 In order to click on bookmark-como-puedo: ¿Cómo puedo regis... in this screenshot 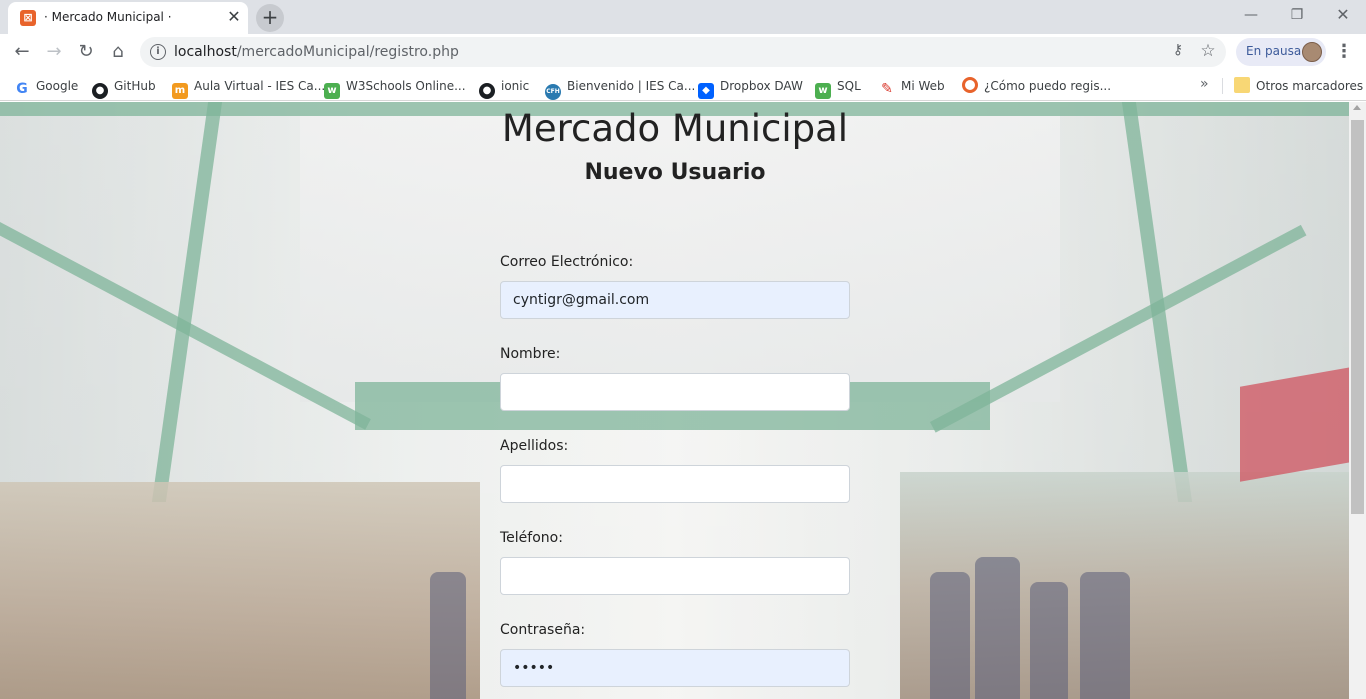, I will do `click(1036, 86)`.